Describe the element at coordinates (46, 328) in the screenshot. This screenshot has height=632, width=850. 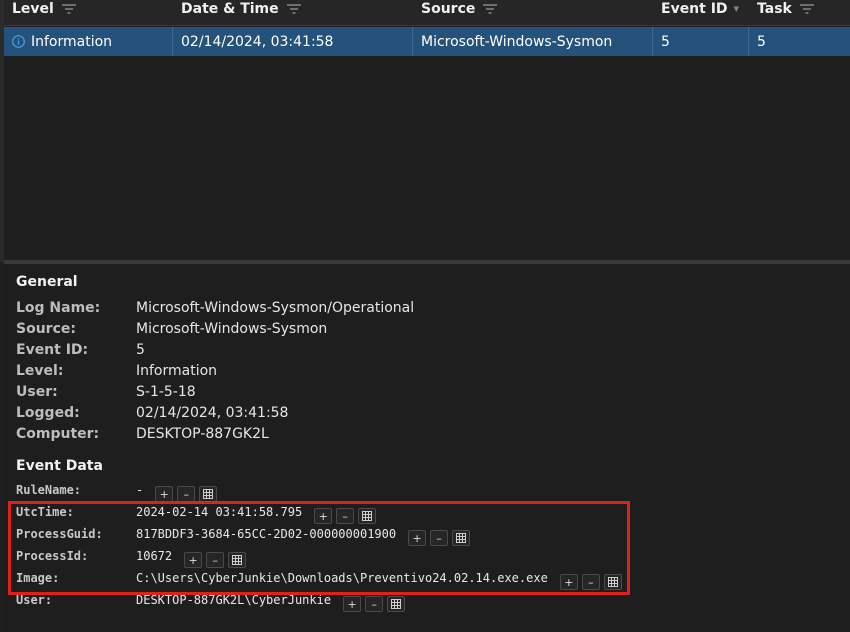
I see `field-key: Source:` at that location.